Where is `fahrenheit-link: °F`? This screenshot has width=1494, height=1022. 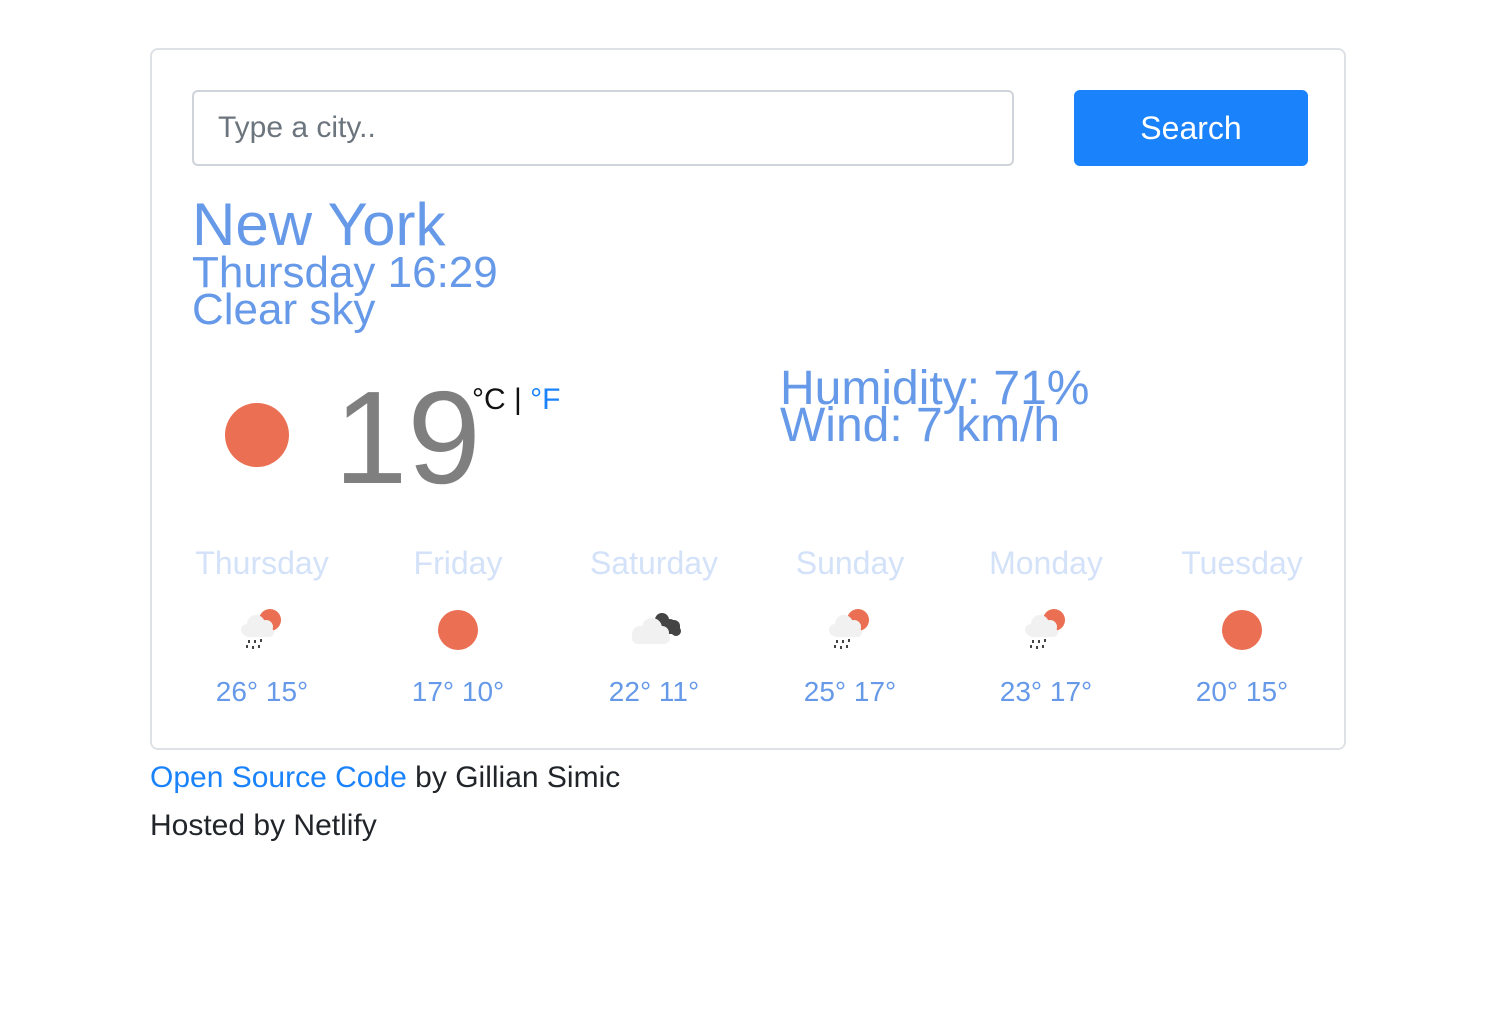
fahrenheit-link: °F is located at coordinates (545, 399).